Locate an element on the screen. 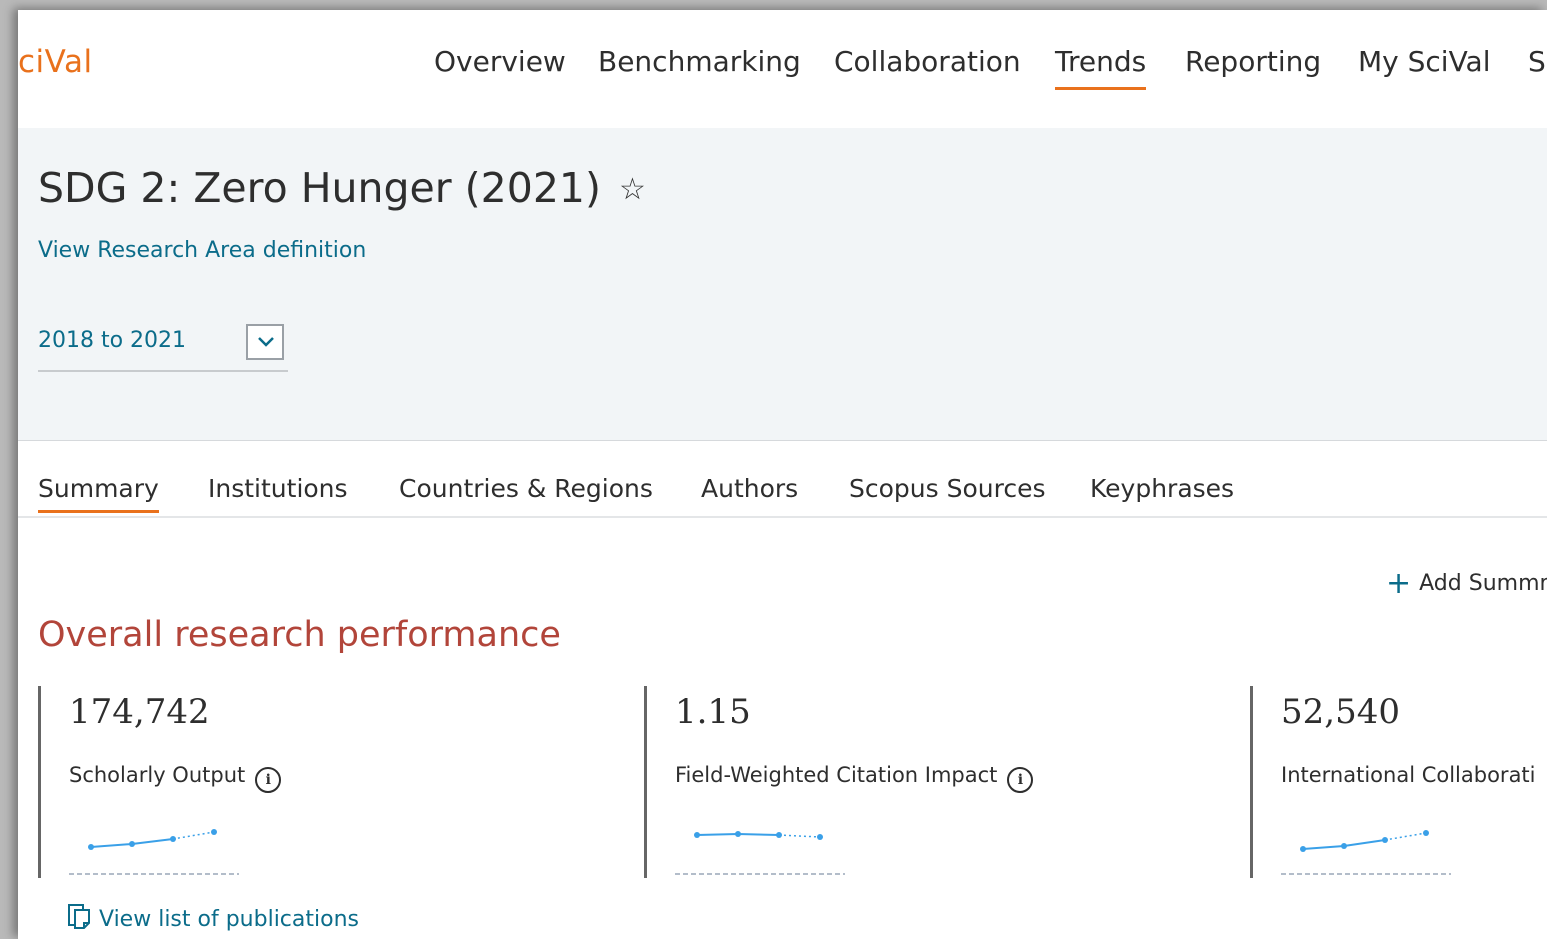 The height and width of the screenshot is (939, 1547). nav-reporting: Reporting is located at coordinates (1253, 61).